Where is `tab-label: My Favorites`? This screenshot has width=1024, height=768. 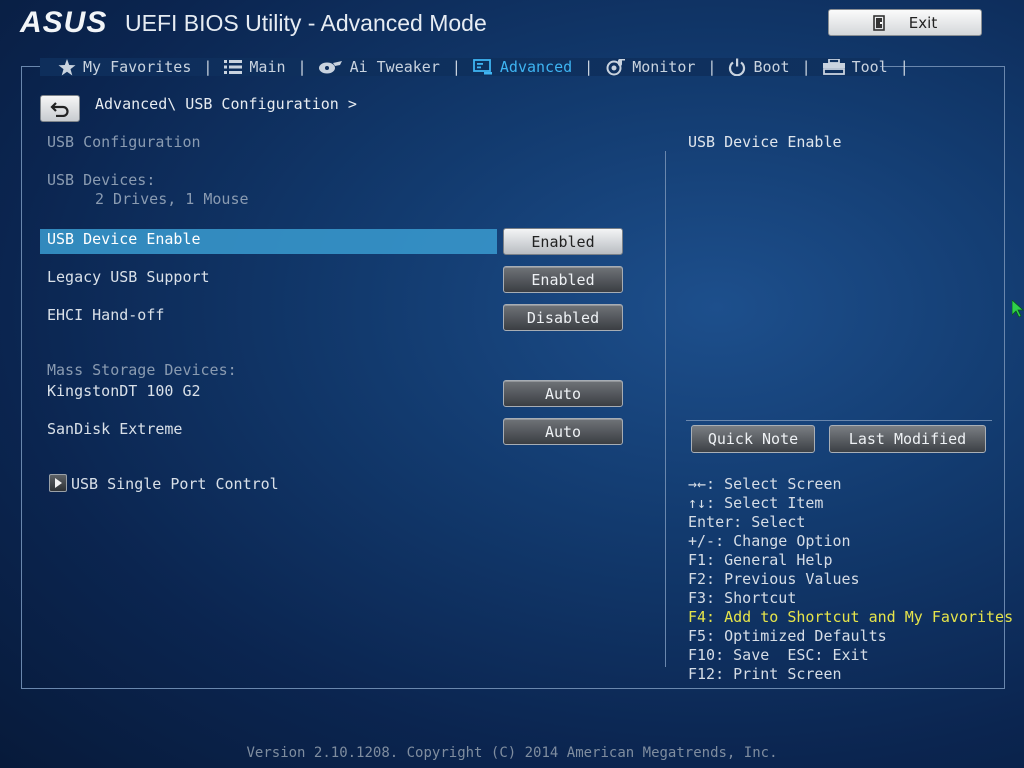 tab-label: My Favorites is located at coordinates (137, 67).